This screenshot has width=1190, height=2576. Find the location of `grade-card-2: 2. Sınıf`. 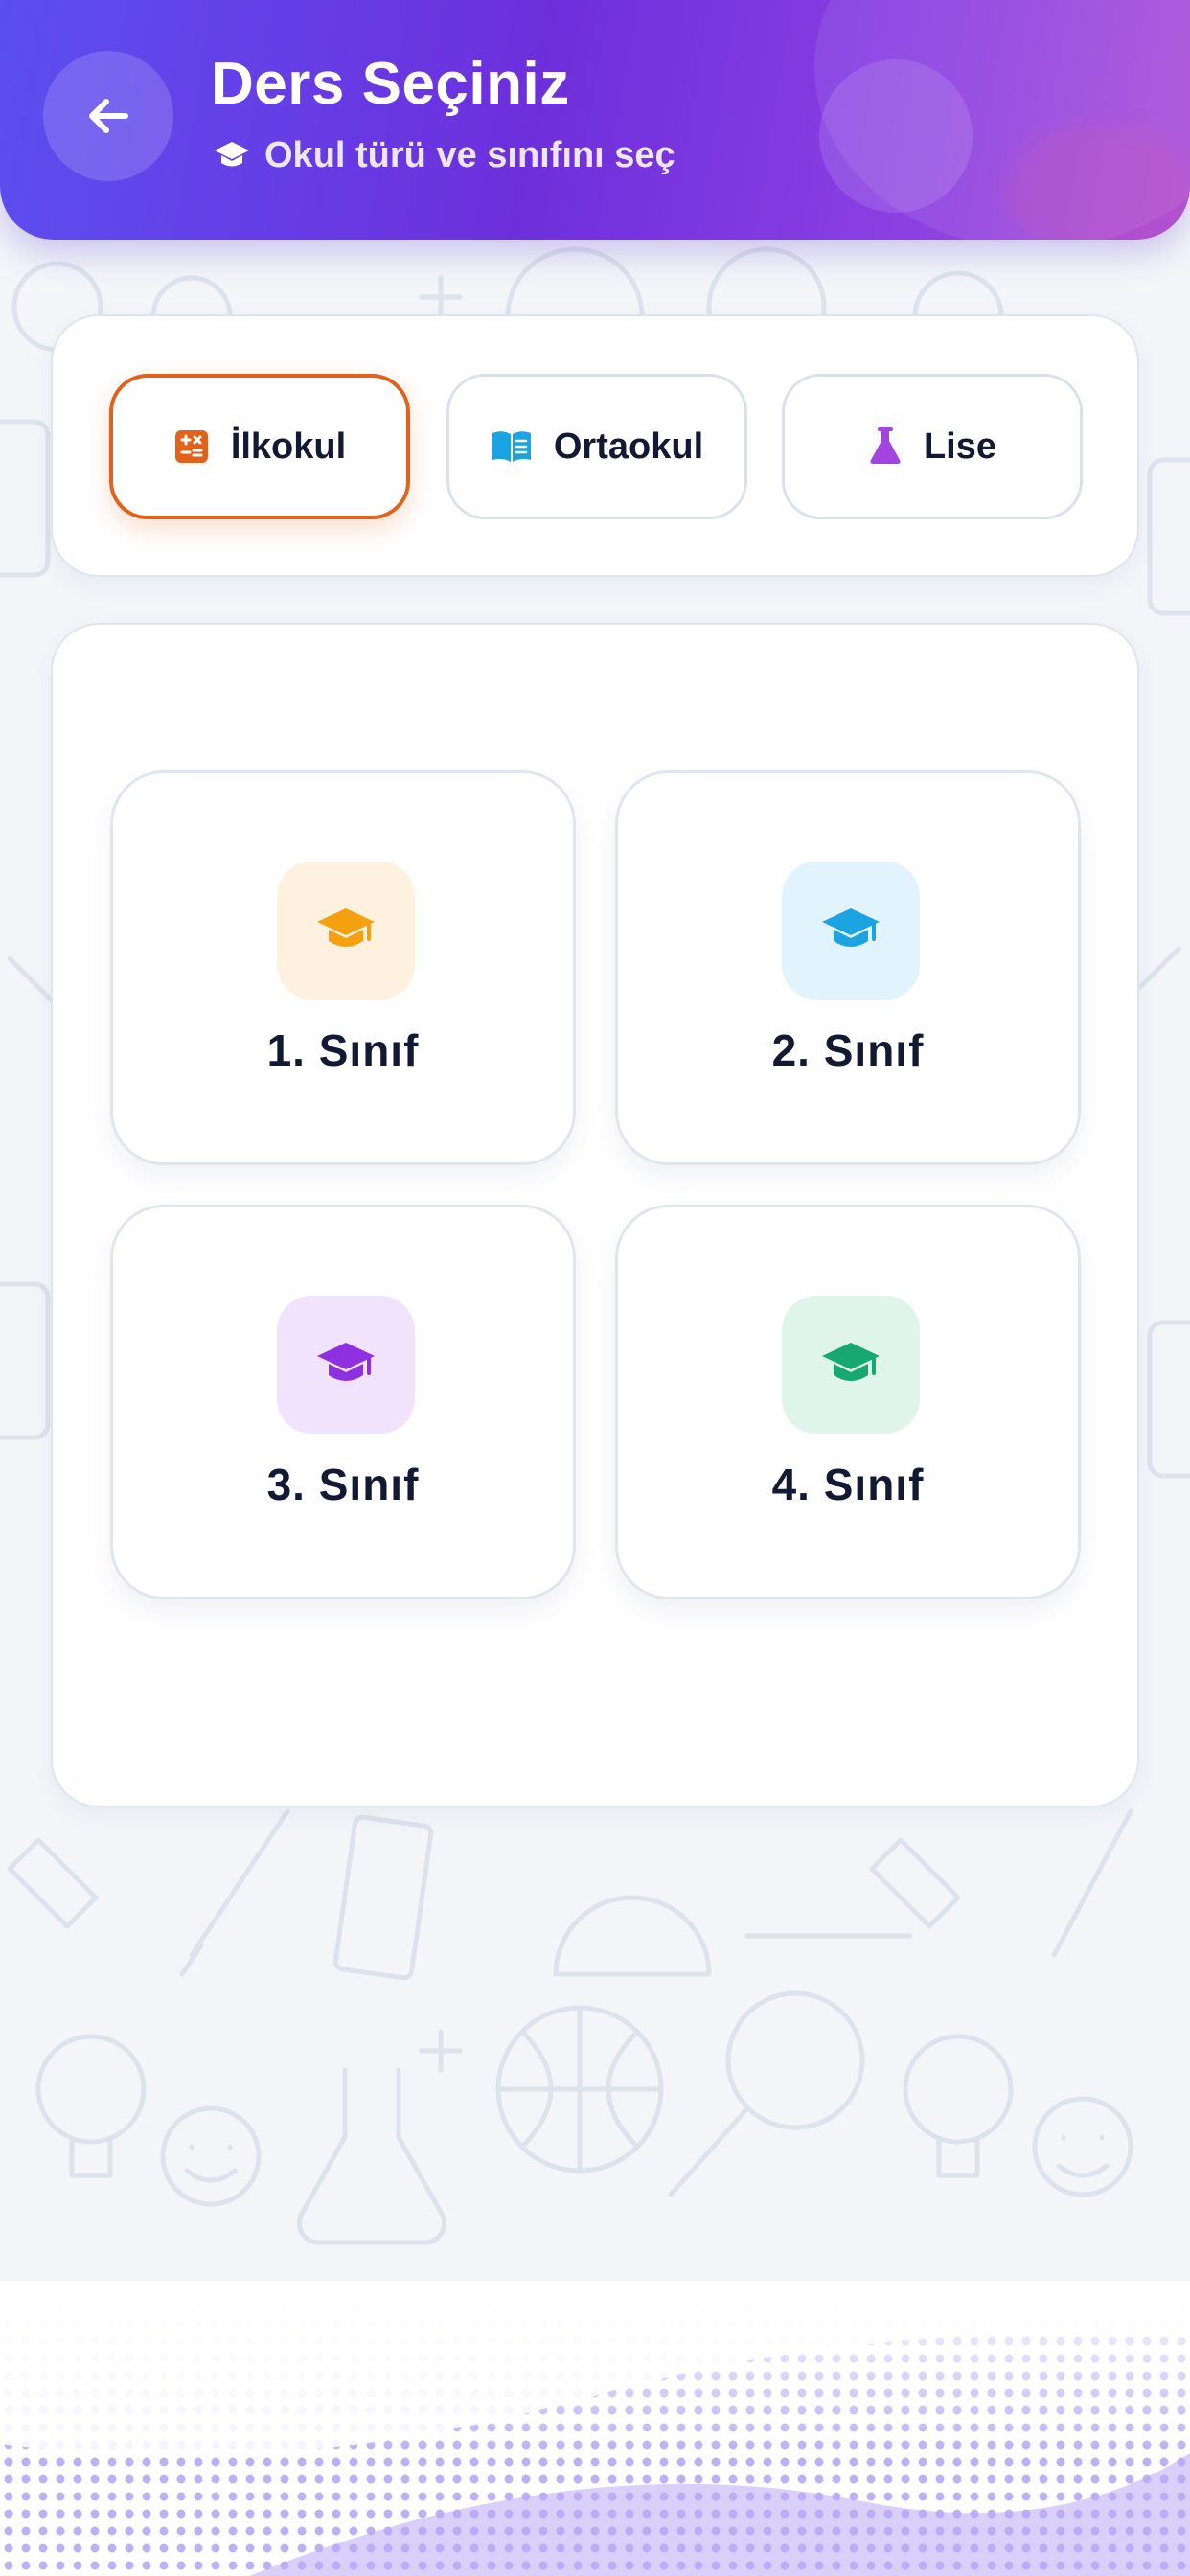

grade-card-2: 2. Sınıf is located at coordinates (848, 968).